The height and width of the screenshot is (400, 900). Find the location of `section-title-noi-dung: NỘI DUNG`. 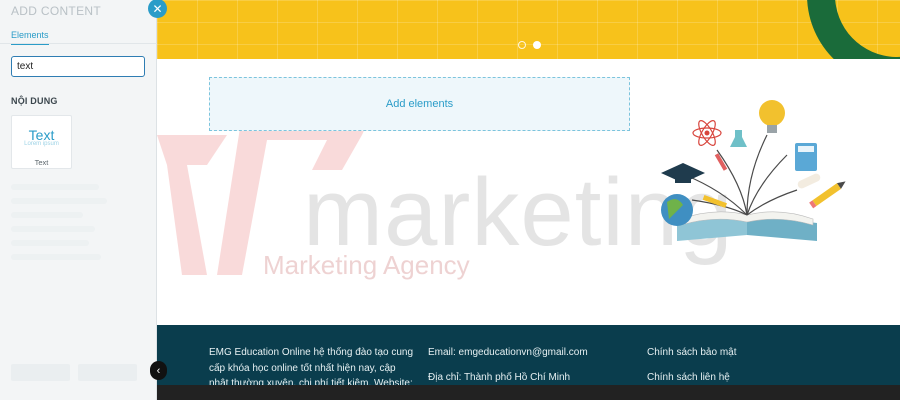

section-title-noi-dung: NỘI DUNG is located at coordinates (34, 101).